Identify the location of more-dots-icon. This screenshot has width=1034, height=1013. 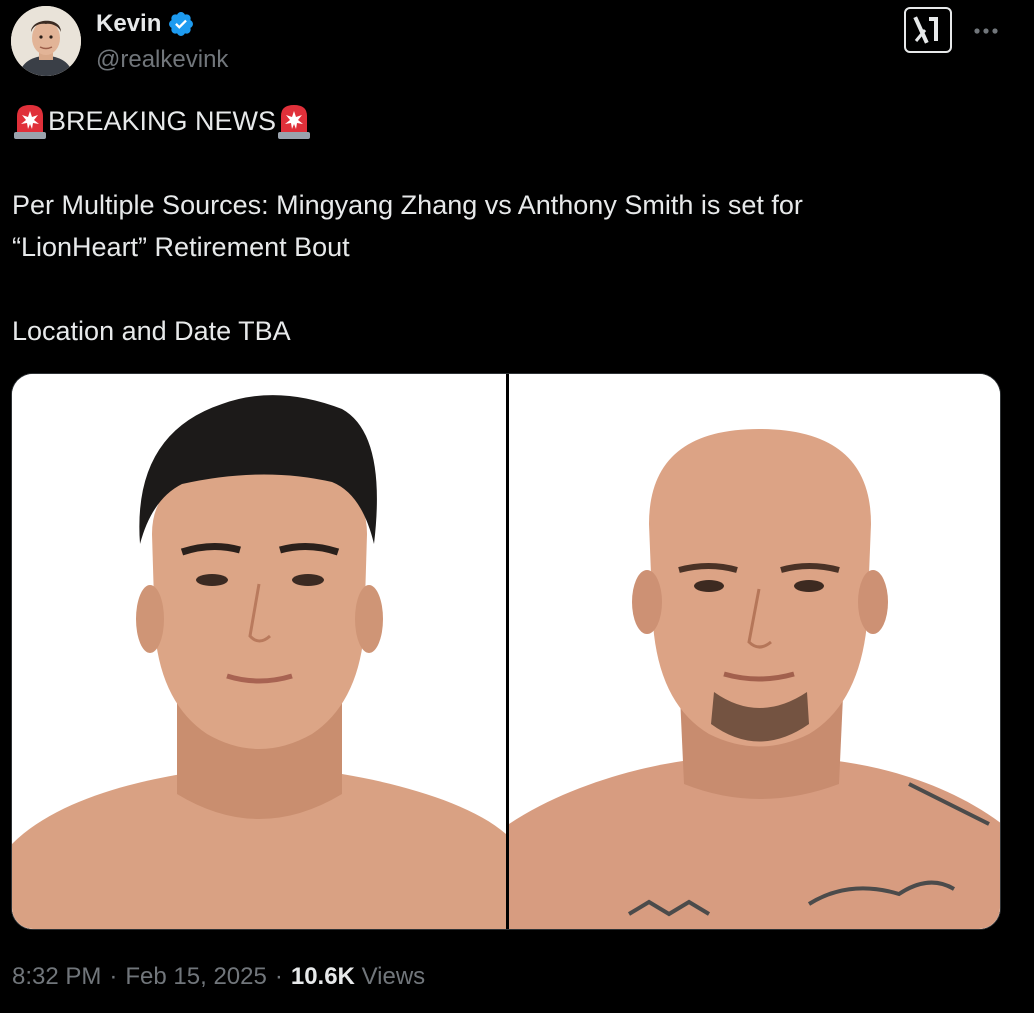
(986, 31).